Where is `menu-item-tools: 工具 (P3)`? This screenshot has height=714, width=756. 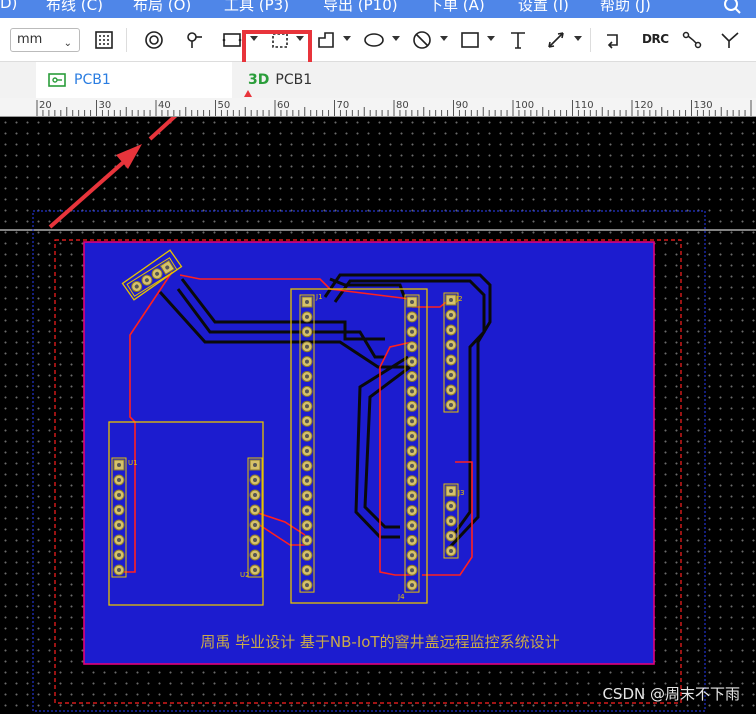
menu-item-tools: 工具 (P3) is located at coordinates (256, 7).